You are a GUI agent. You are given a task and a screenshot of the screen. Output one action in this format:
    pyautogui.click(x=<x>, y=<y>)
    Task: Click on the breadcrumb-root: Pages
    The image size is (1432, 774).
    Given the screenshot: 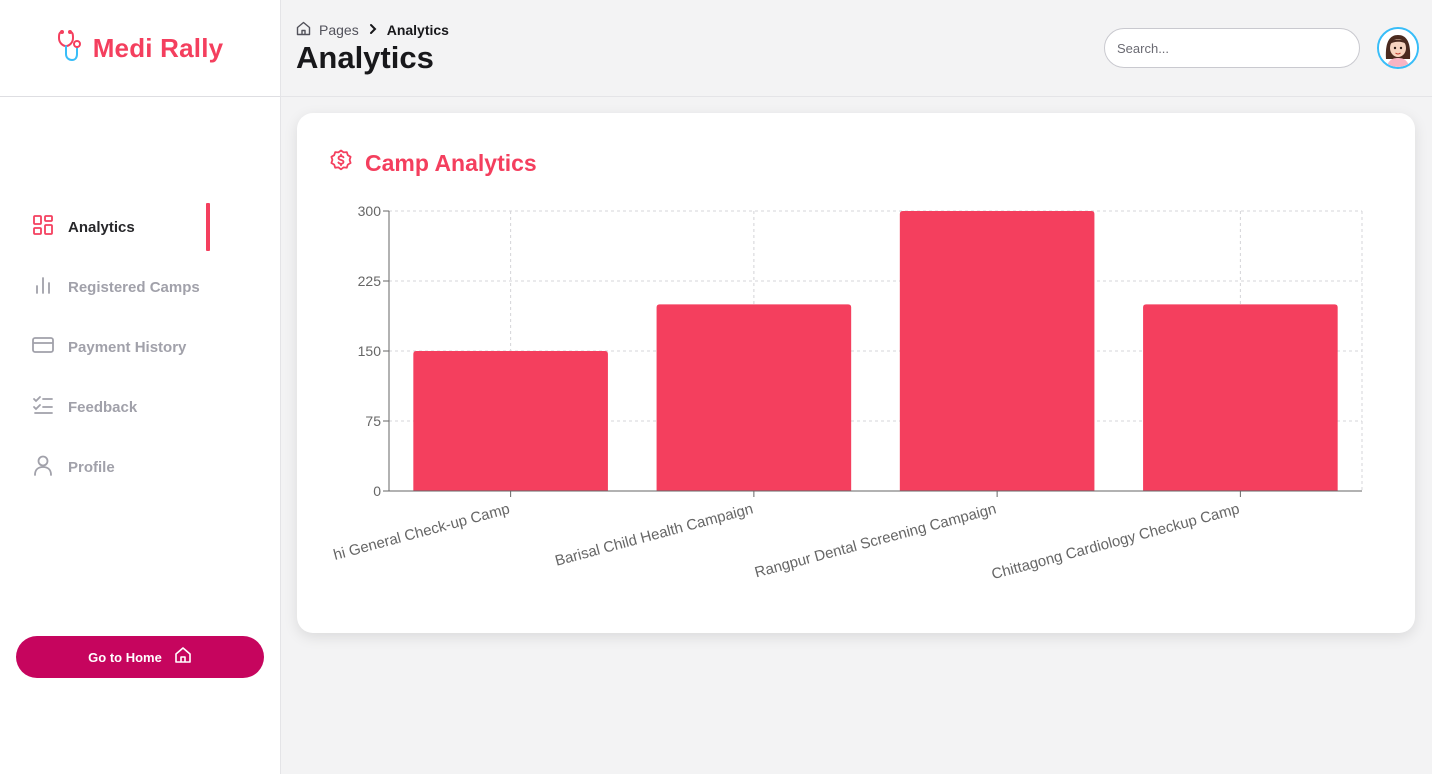 What is the action you would take?
    pyautogui.click(x=339, y=30)
    